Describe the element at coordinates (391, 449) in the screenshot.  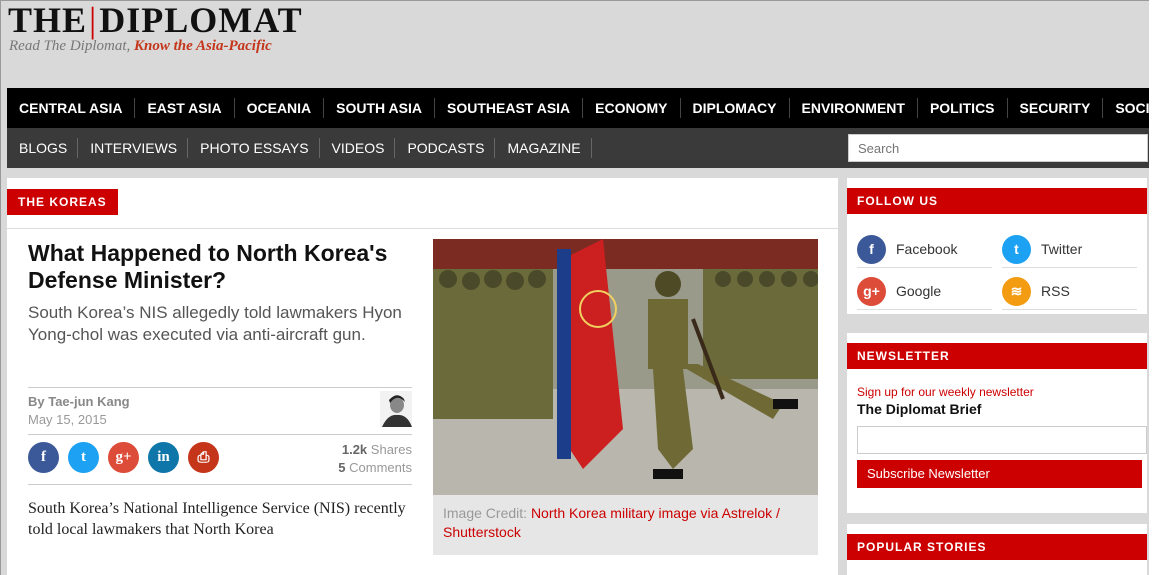
I see `share-count-label: Shares` at that location.